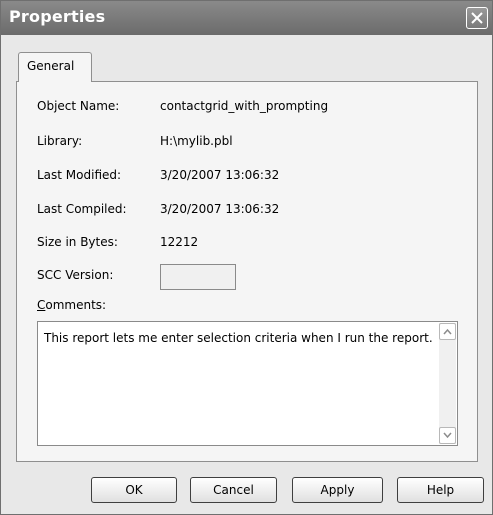 Image resolution: width=493 pixels, height=515 pixels. Describe the element at coordinates (76, 305) in the screenshot. I see `comments-label-text: omments:` at that location.